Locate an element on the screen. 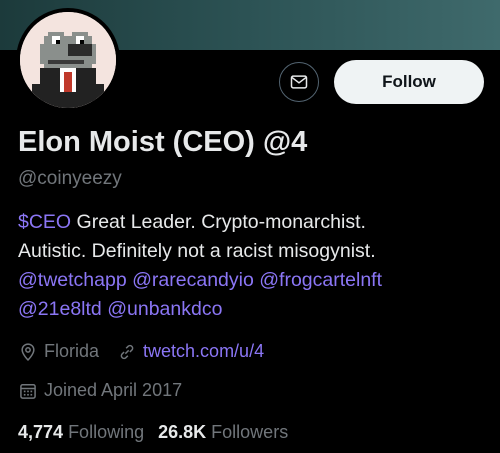 The image size is (500, 453). joined-date-text: Joined April 2017 is located at coordinates (113, 390).